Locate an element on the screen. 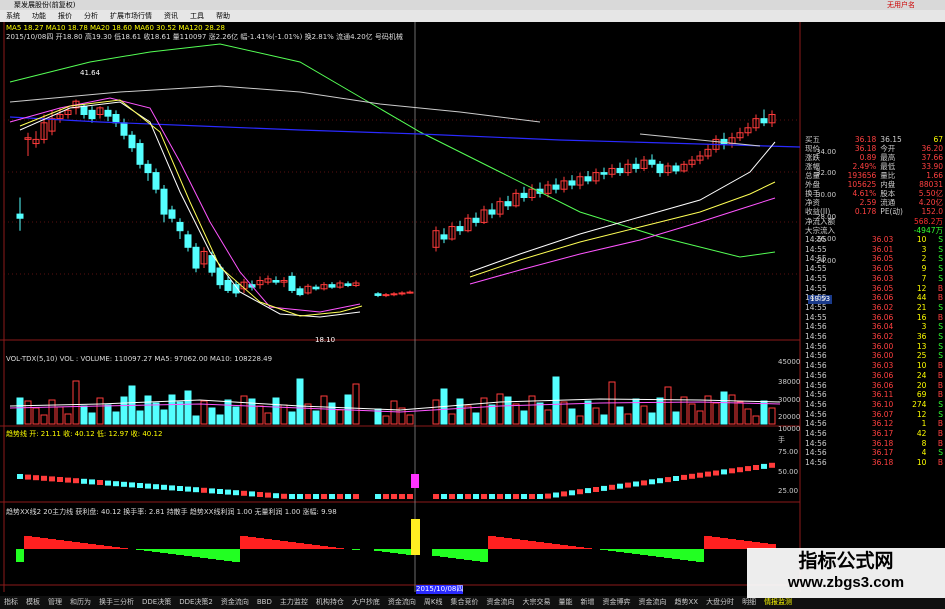 The image size is (945, 609). bottom-tab-6: DDE决策2 is located at coordinates (196, 602).